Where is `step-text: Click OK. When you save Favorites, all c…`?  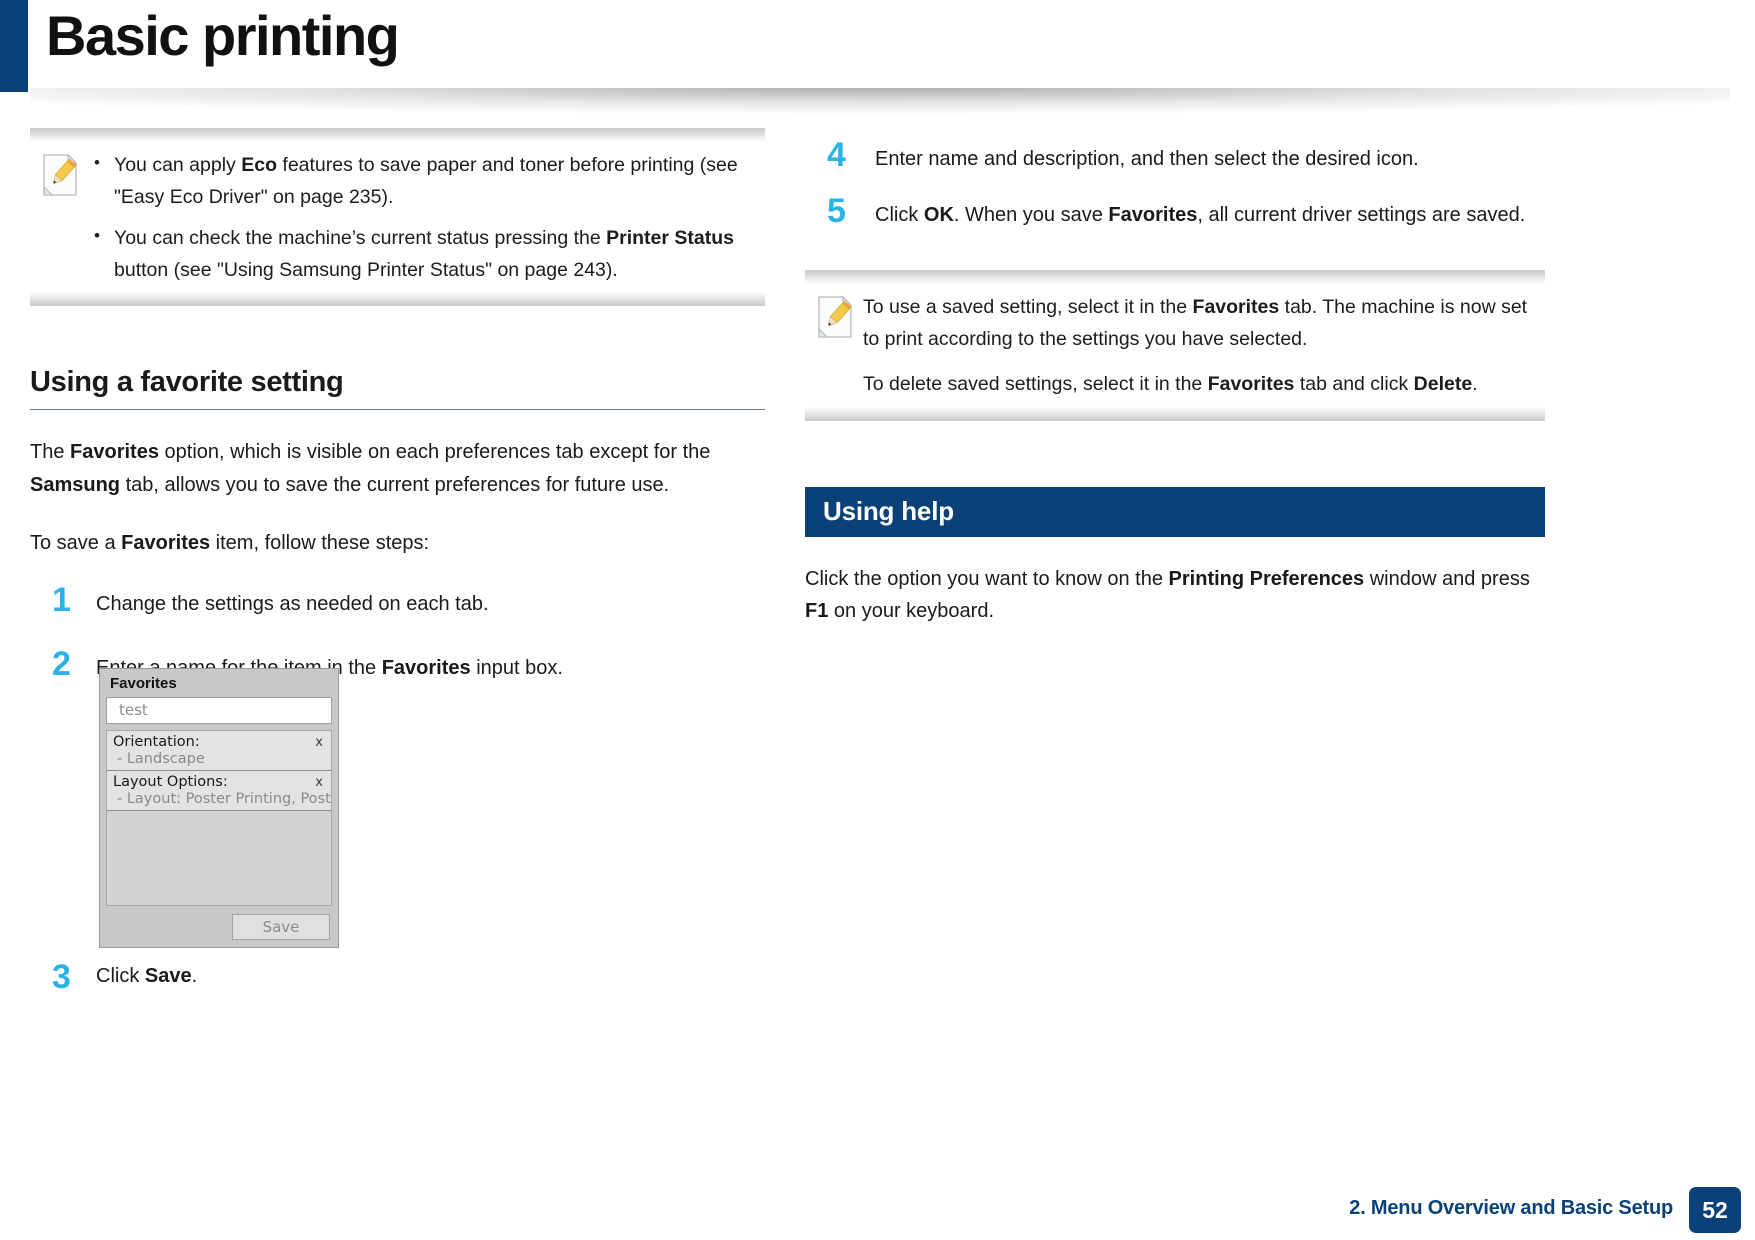 step-text: Click OK. When you save Favorites, all c… is located at coordinates (1200, 215).